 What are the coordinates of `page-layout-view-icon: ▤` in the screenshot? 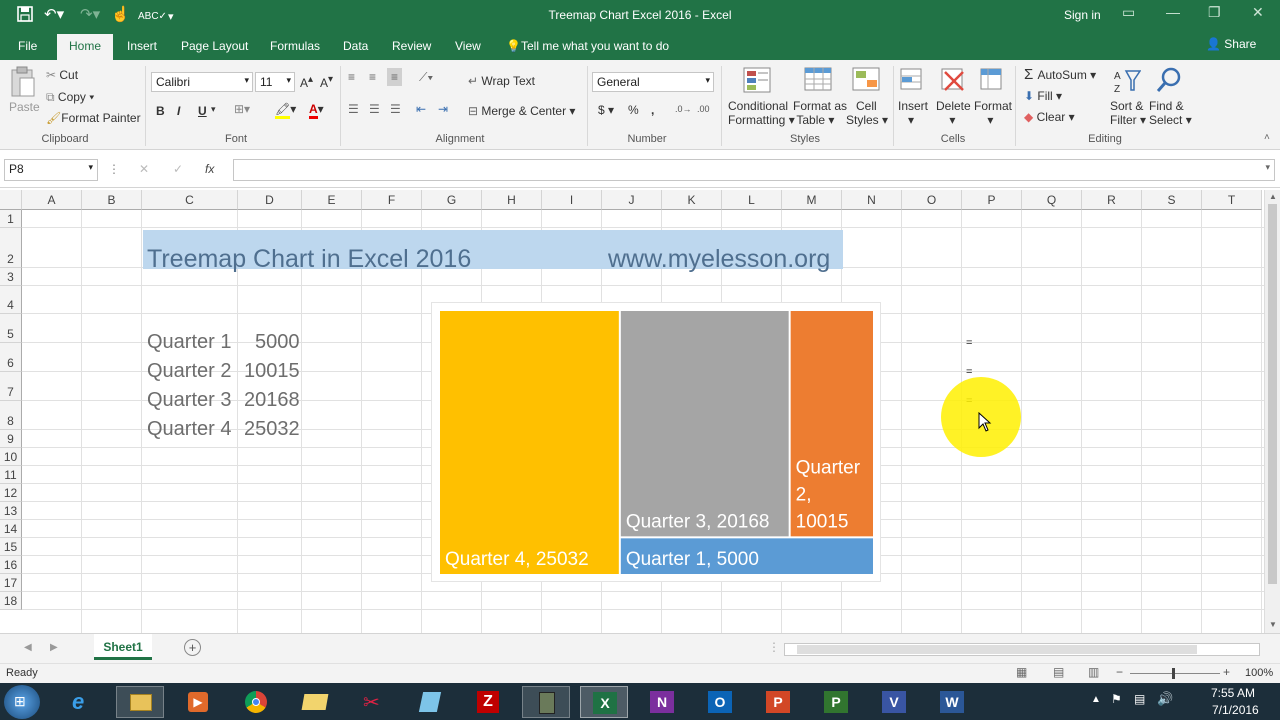 It's located at (1058, 672).